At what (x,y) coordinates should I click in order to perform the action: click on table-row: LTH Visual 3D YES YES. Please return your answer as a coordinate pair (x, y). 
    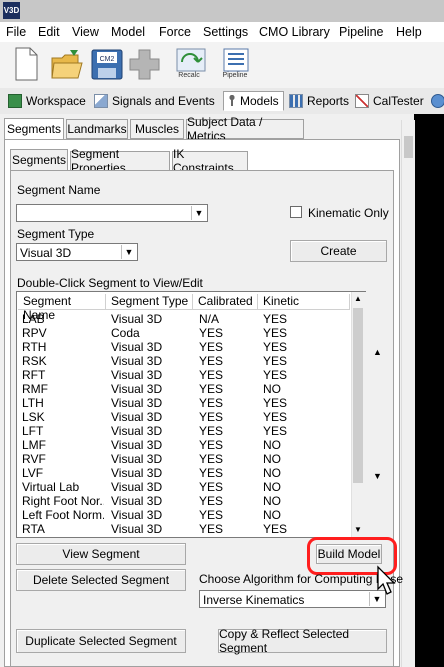
    Looking at the image, I should click on (184, 403).